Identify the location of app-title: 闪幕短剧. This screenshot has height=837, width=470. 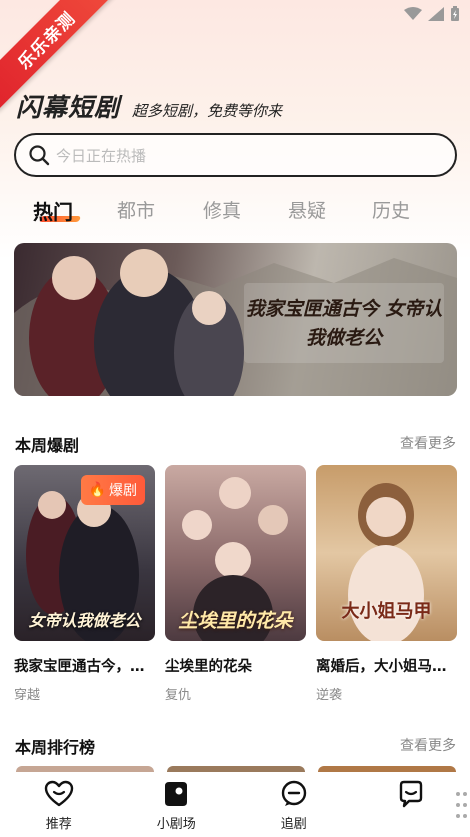
(68, 107).